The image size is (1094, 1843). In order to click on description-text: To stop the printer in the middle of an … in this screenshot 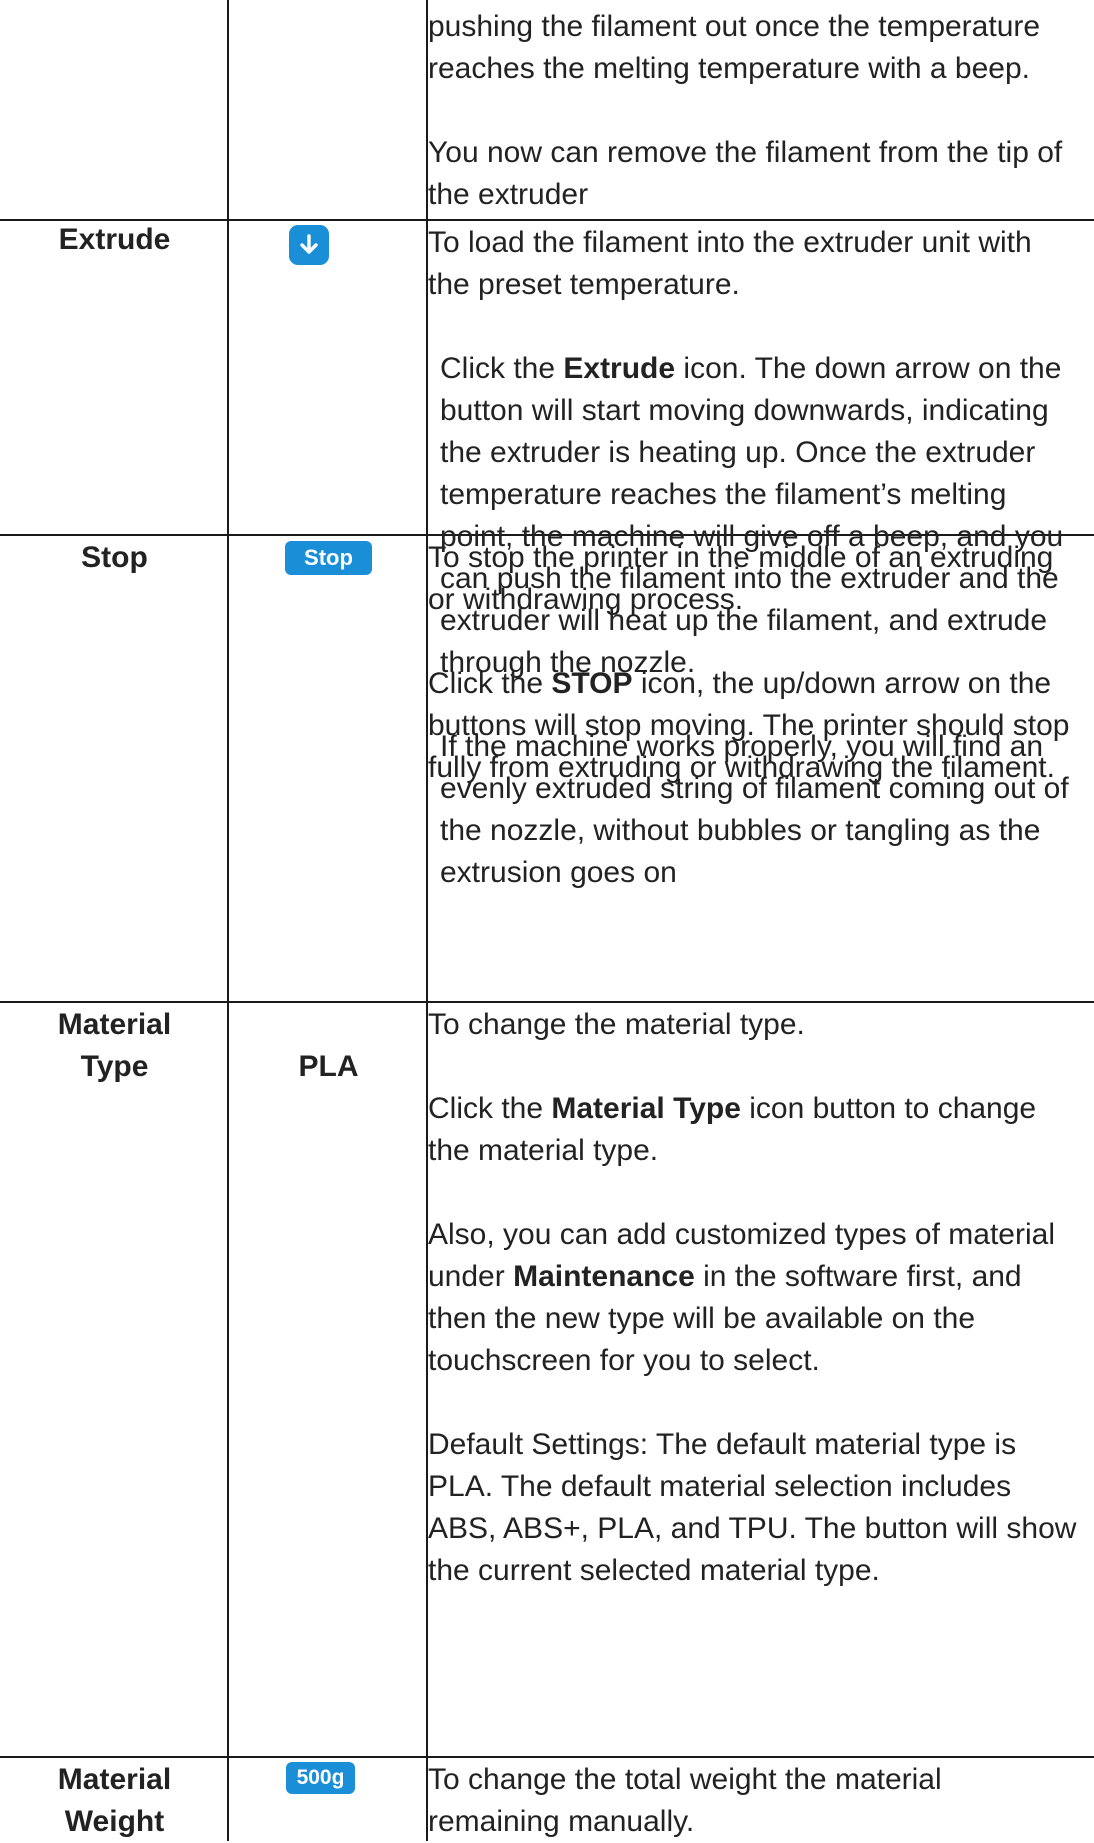, I will do `click(741, 578)`.